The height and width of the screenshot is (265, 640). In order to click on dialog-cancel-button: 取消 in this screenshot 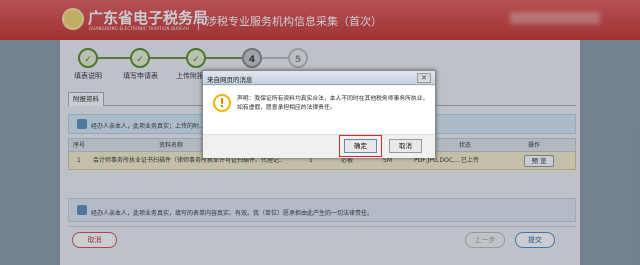, I will do `click(405, 146)`.